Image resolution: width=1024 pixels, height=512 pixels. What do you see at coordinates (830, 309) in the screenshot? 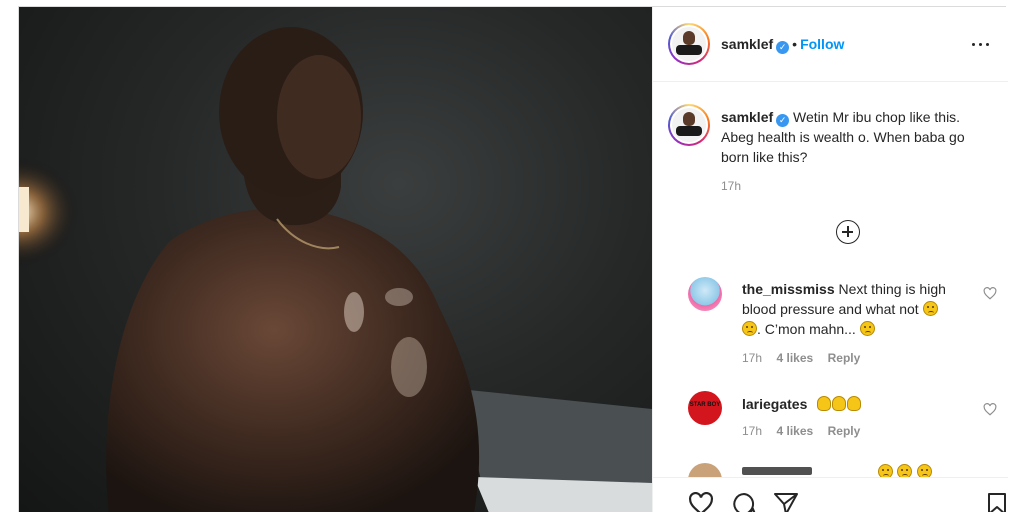
I see `comment-text-line: blood pressure and what not` at bounding box center [830, 309].